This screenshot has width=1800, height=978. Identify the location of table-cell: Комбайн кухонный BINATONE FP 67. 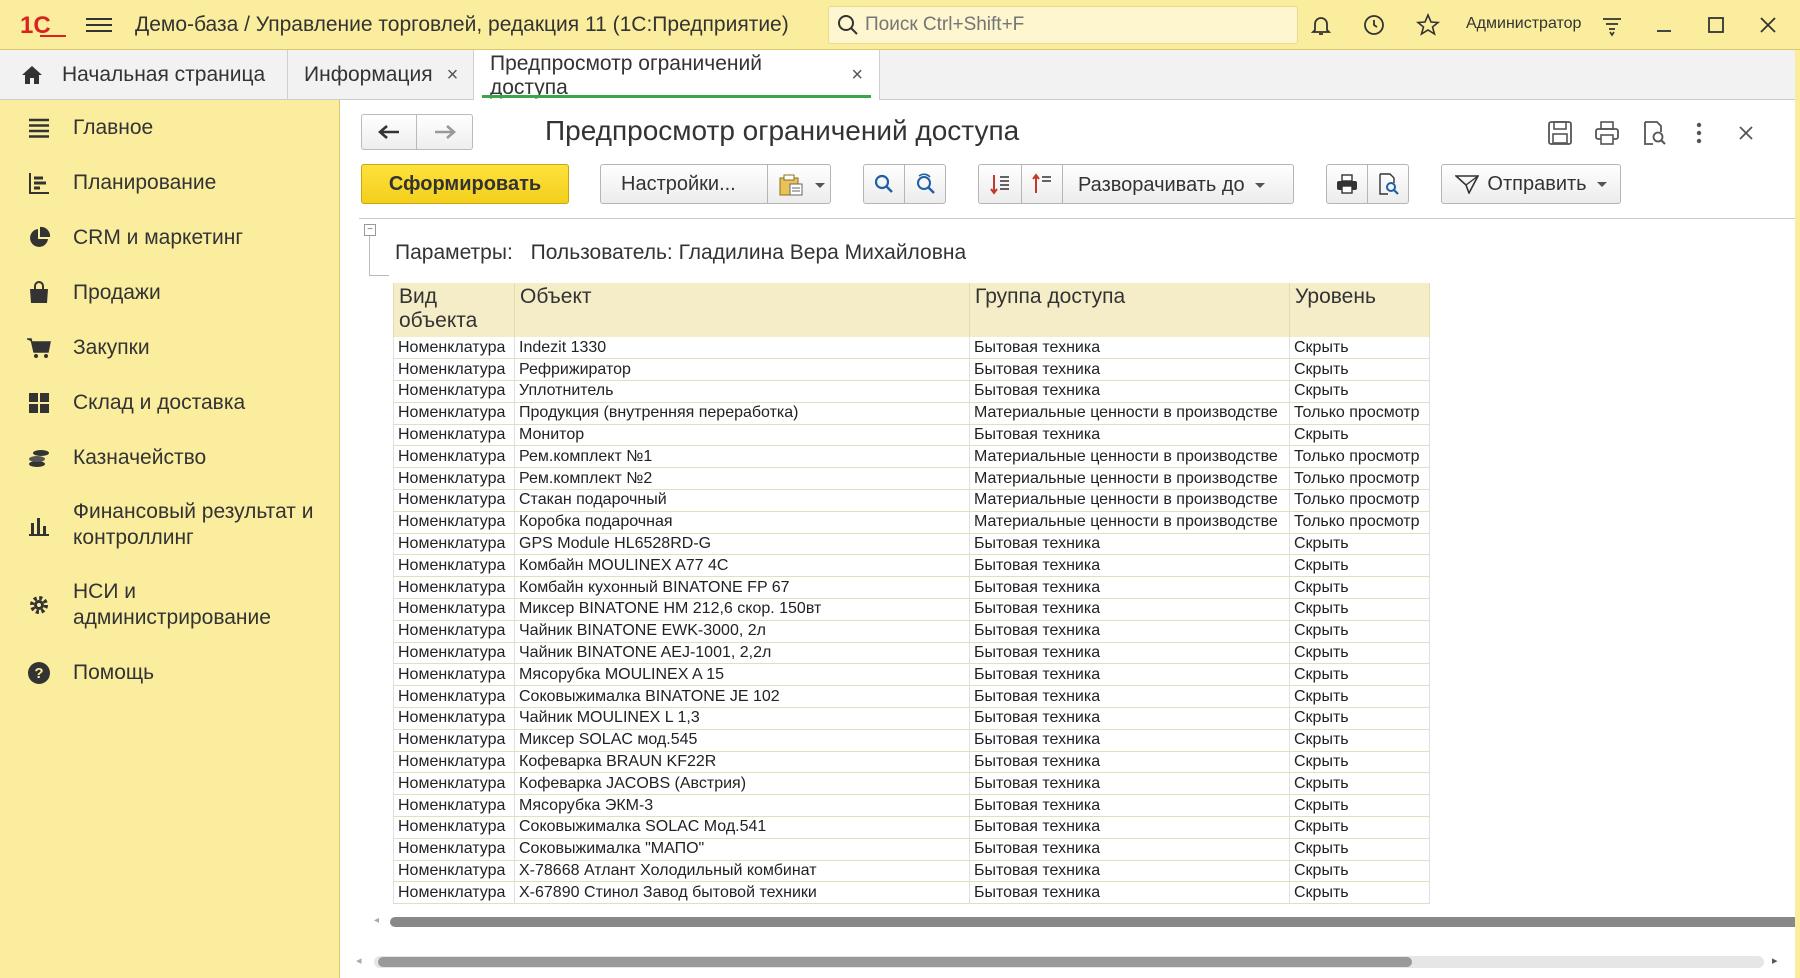
(742, 588).